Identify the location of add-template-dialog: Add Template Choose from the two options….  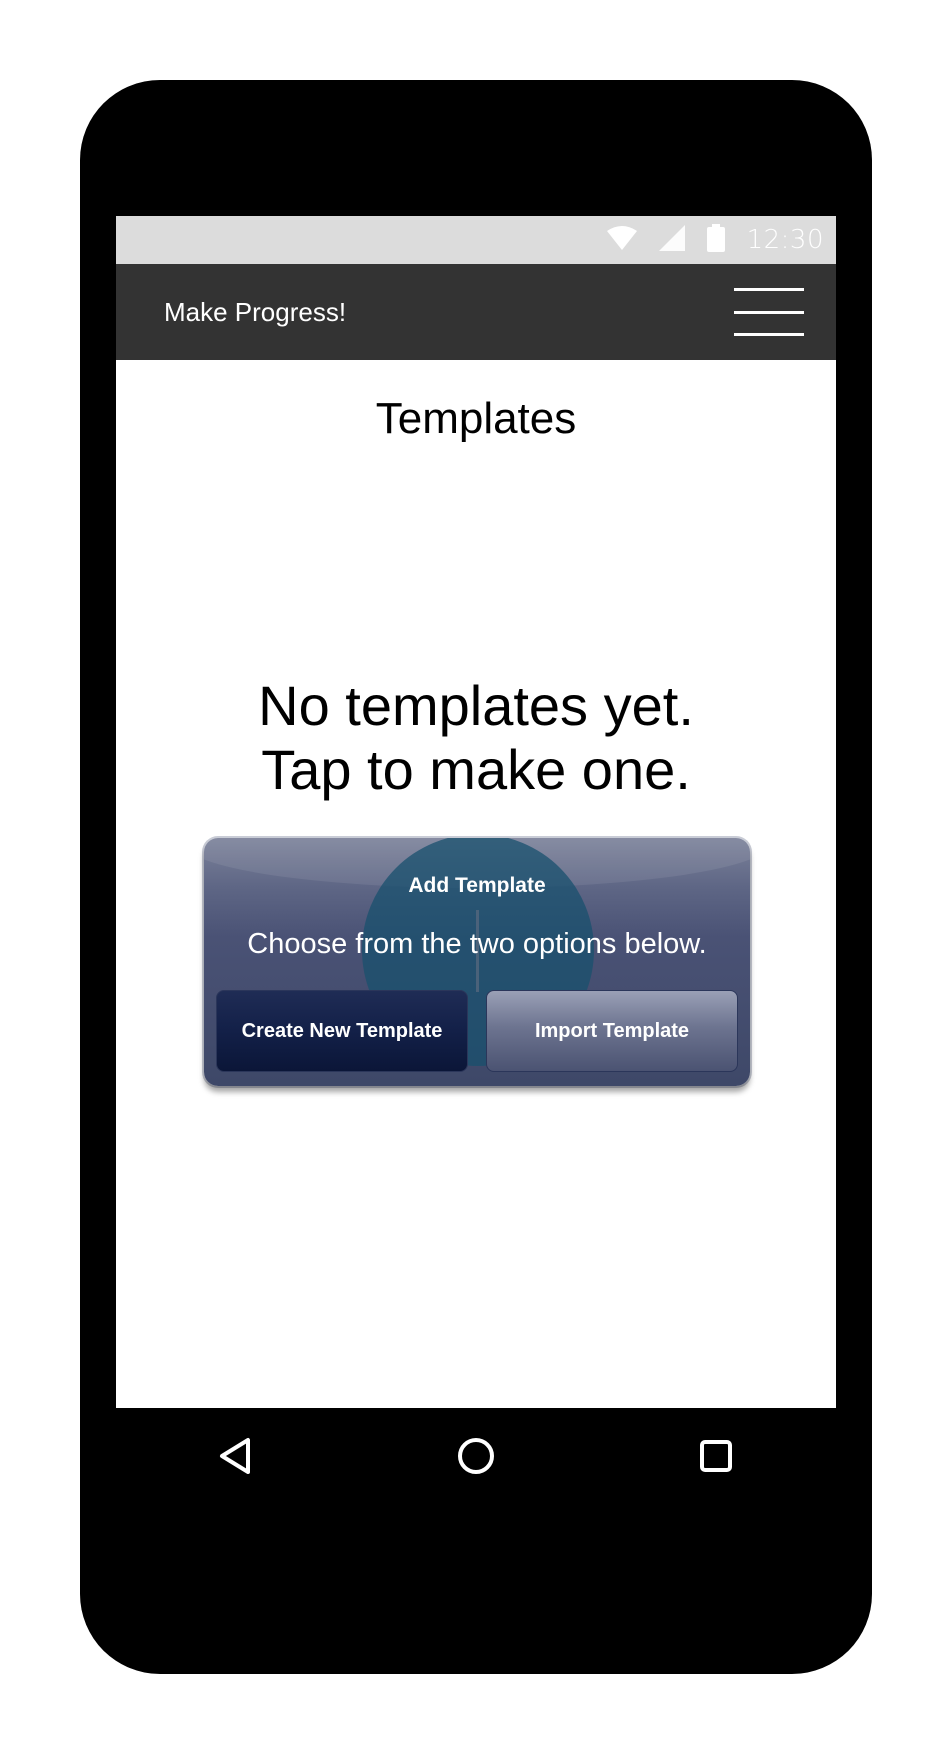
(477, 962).